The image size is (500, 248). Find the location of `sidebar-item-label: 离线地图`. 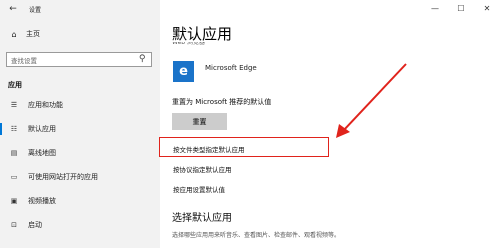

sidebar-item-label: 离线地图 is located at coordinates (42, 153).